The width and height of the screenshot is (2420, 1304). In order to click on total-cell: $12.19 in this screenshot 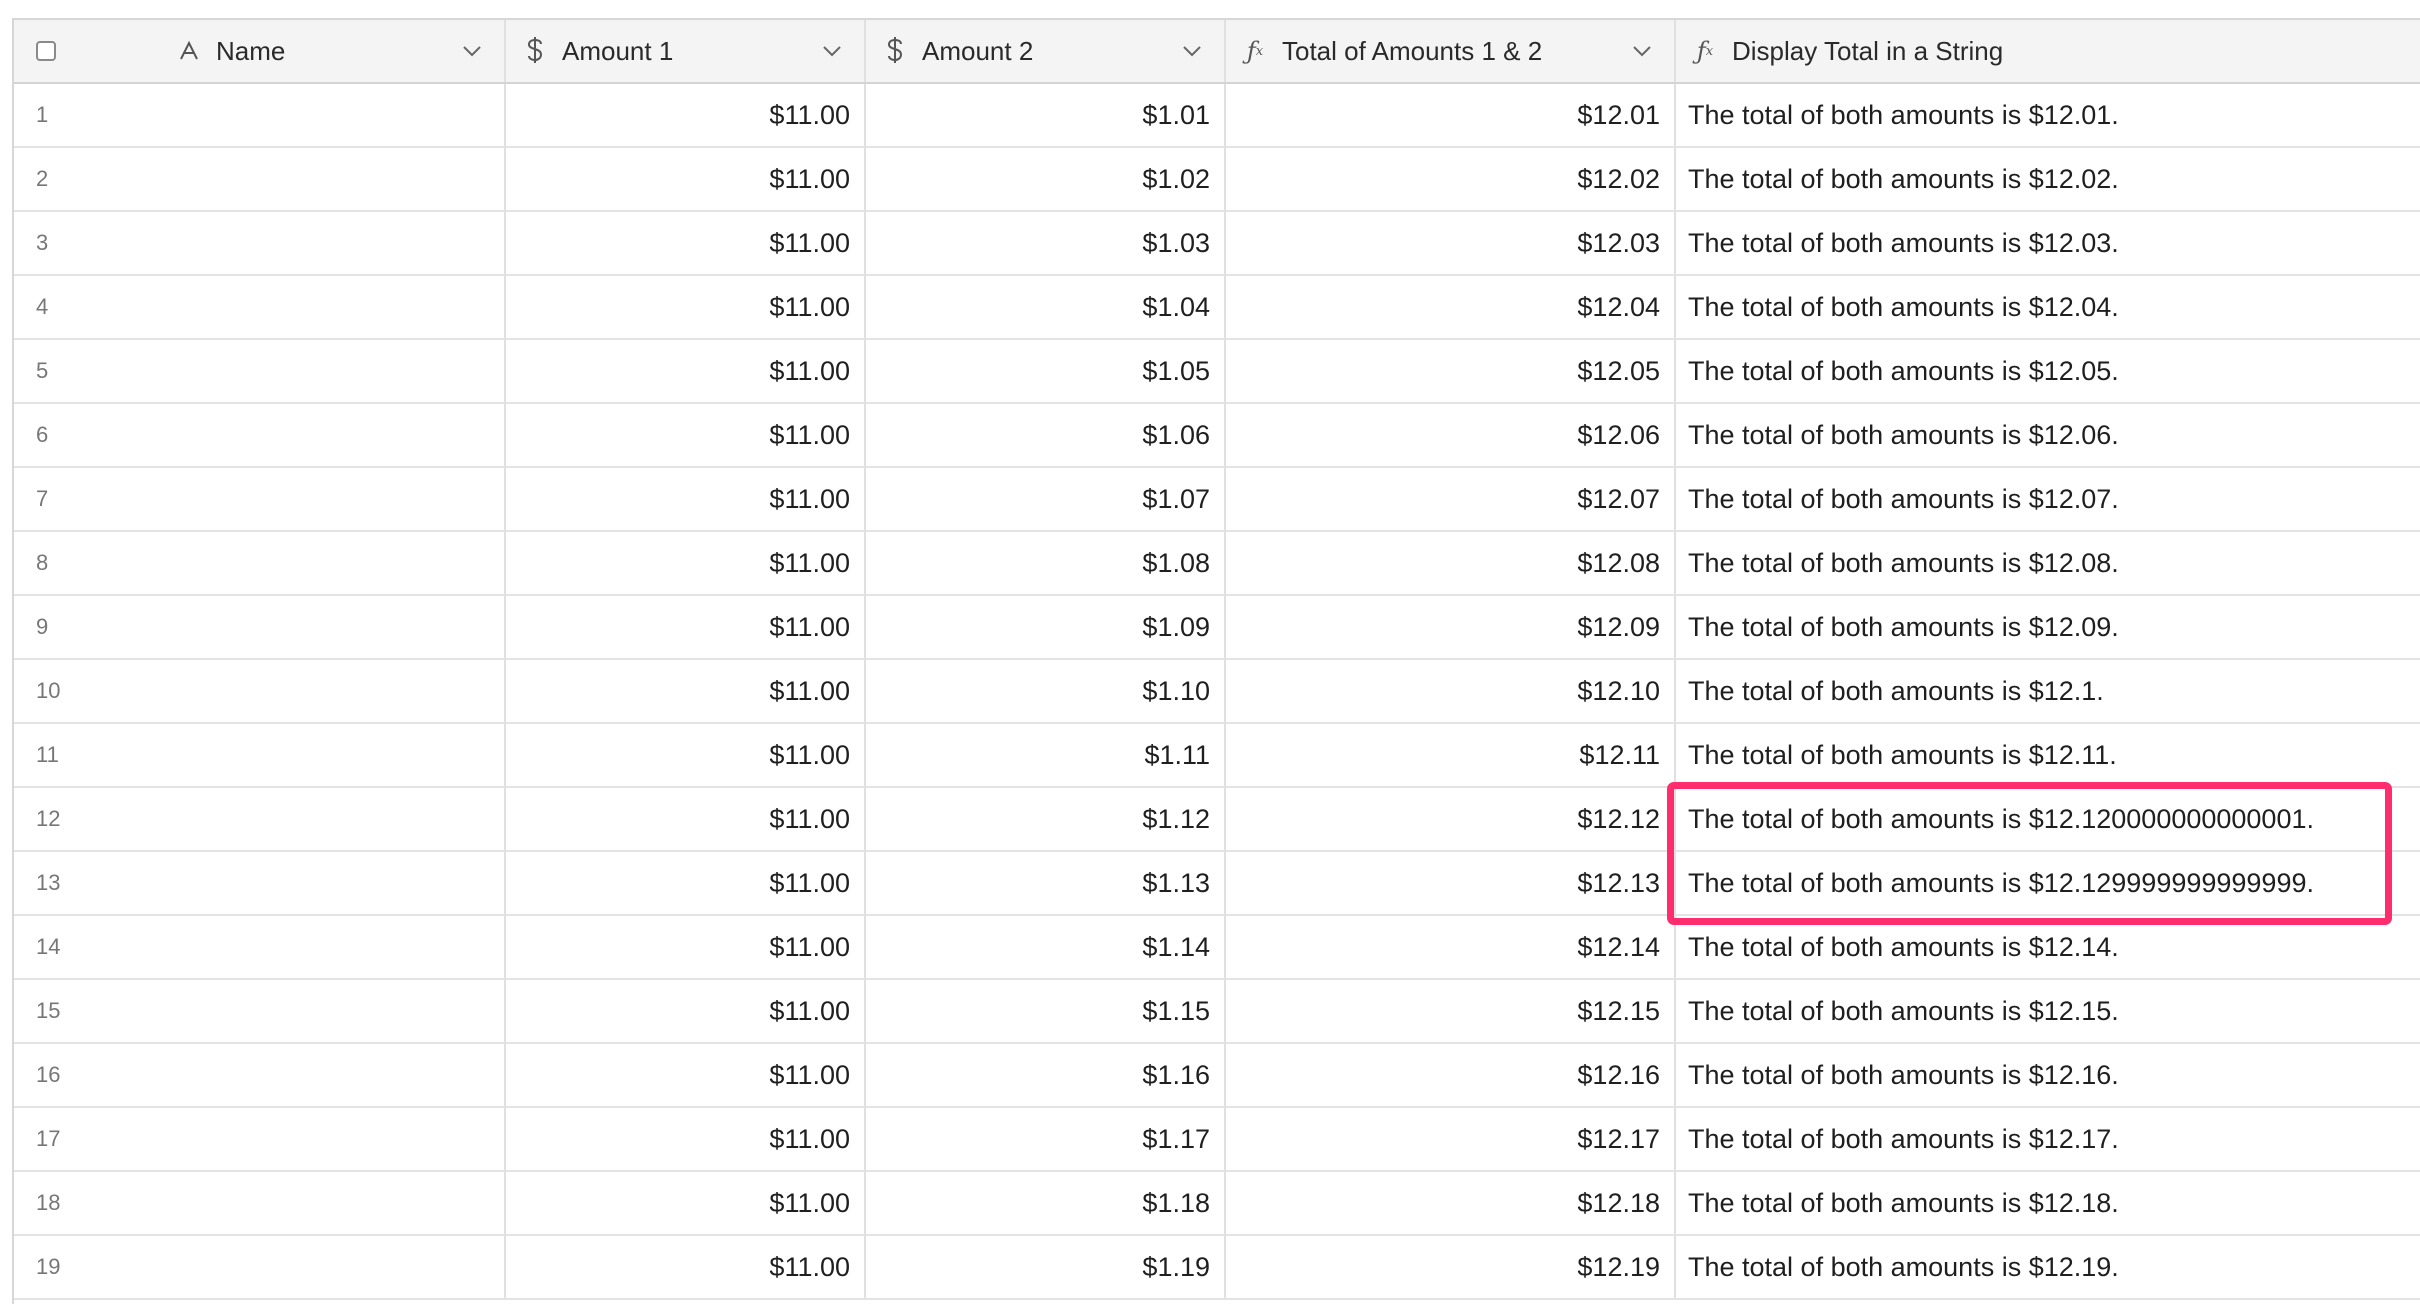, I will do `click(1451, 1267)`.